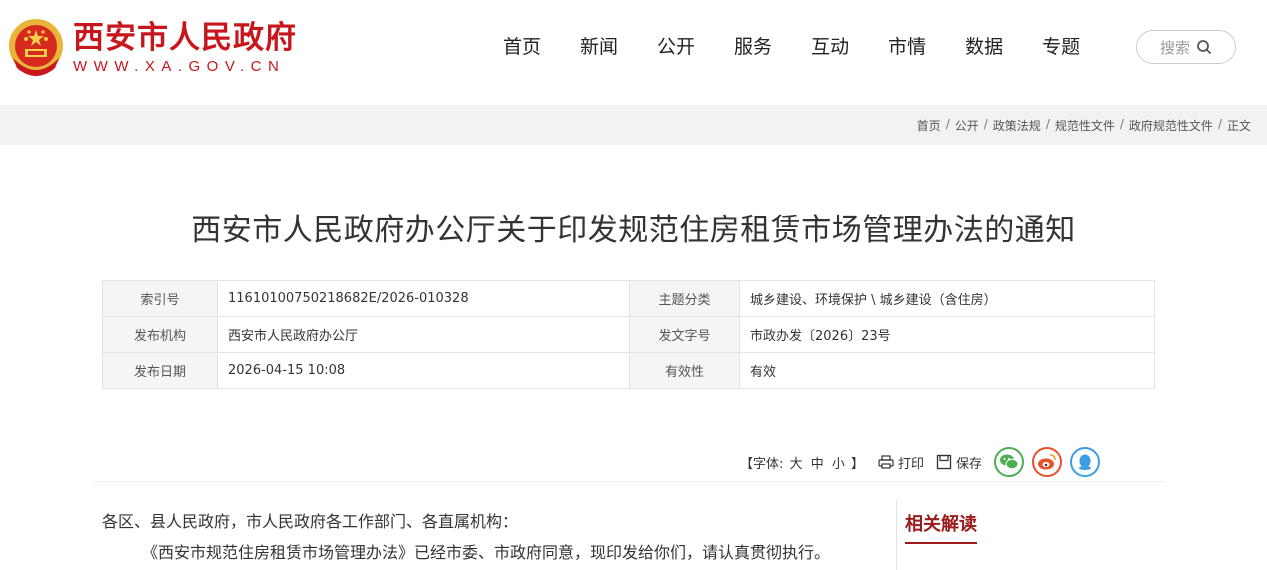 Image resolution: width=1267 pixels, height=570 pixels. I want to click on meta-label: 发文字号, so click(684, 334).